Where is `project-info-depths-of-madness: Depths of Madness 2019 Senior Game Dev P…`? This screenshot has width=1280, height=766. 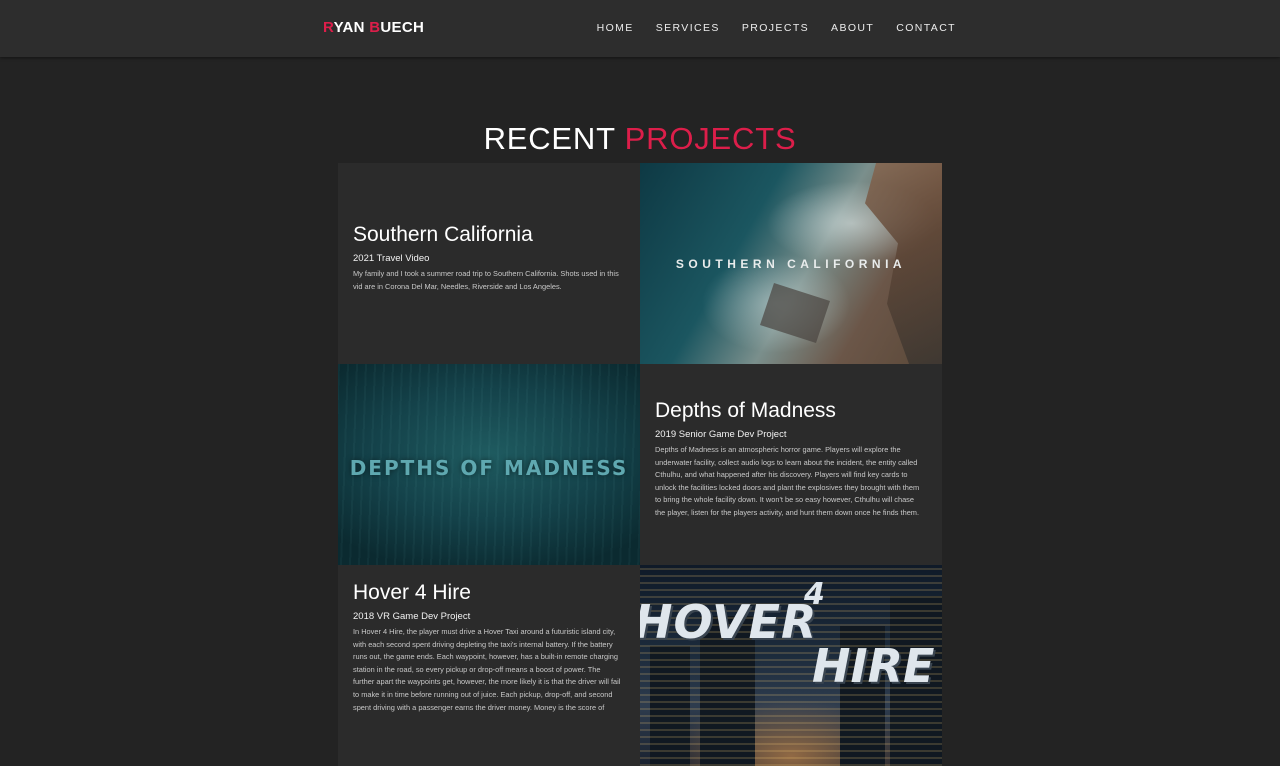 project-info-depths-of-madness: Depths of Madness 2019 Senior Game Dev P… is located at coordinates (791, 464).